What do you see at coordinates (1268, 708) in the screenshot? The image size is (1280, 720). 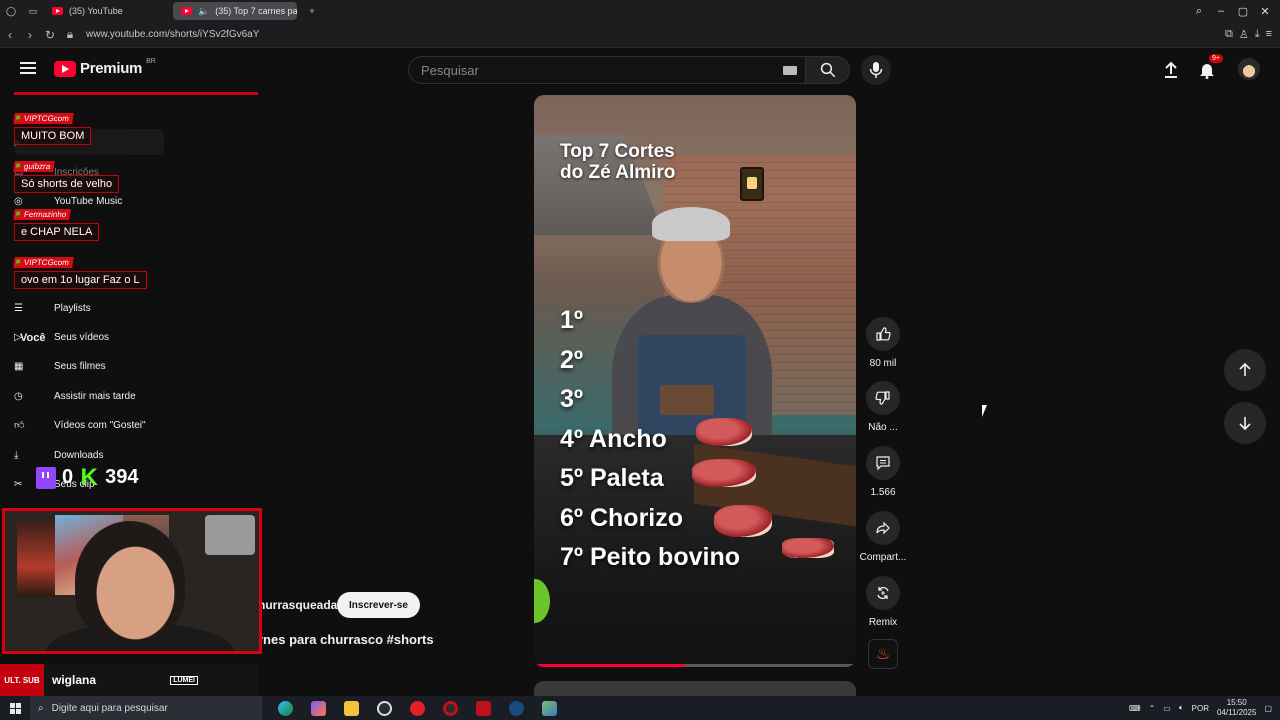 I see `notification-center-icon: ▢` at bounding box center [1268, 708].